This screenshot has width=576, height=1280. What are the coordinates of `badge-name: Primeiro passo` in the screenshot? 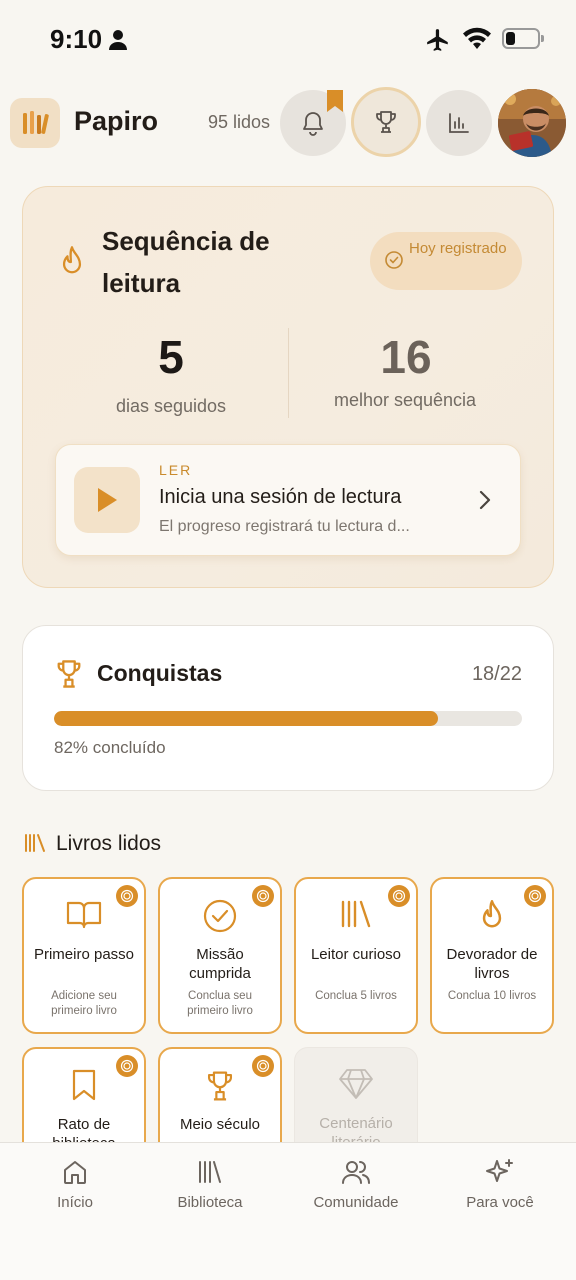 It's located at (84, 954).